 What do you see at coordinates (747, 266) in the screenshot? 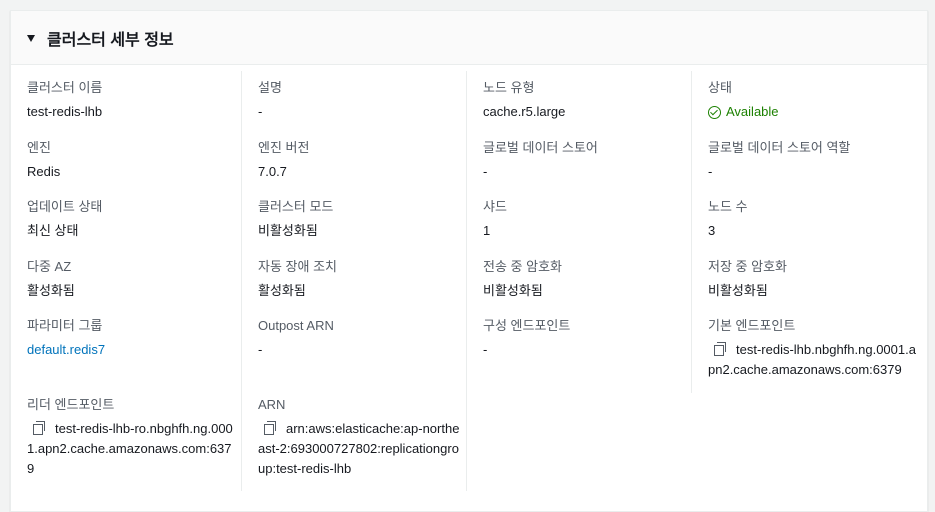
I see `field-label: 저장 중 암호화` at bounding box center [747, 266].